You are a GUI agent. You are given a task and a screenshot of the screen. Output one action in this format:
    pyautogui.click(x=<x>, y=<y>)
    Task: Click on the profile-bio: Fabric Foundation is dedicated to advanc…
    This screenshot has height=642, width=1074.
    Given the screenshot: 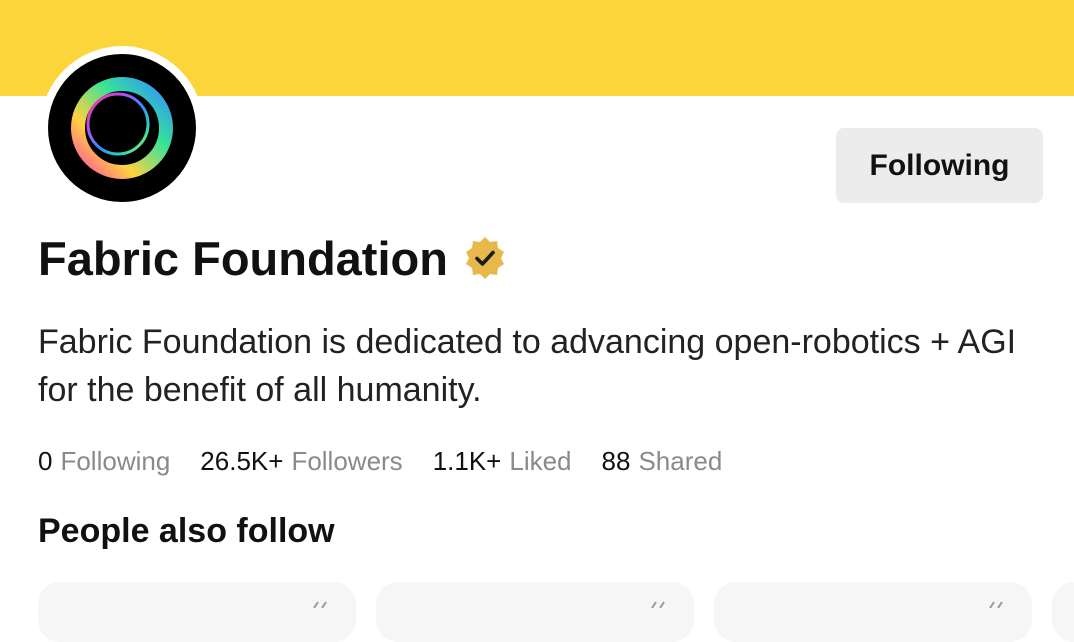 What is the action you would take?
    pyautogui.click(x=527, y=366)
    